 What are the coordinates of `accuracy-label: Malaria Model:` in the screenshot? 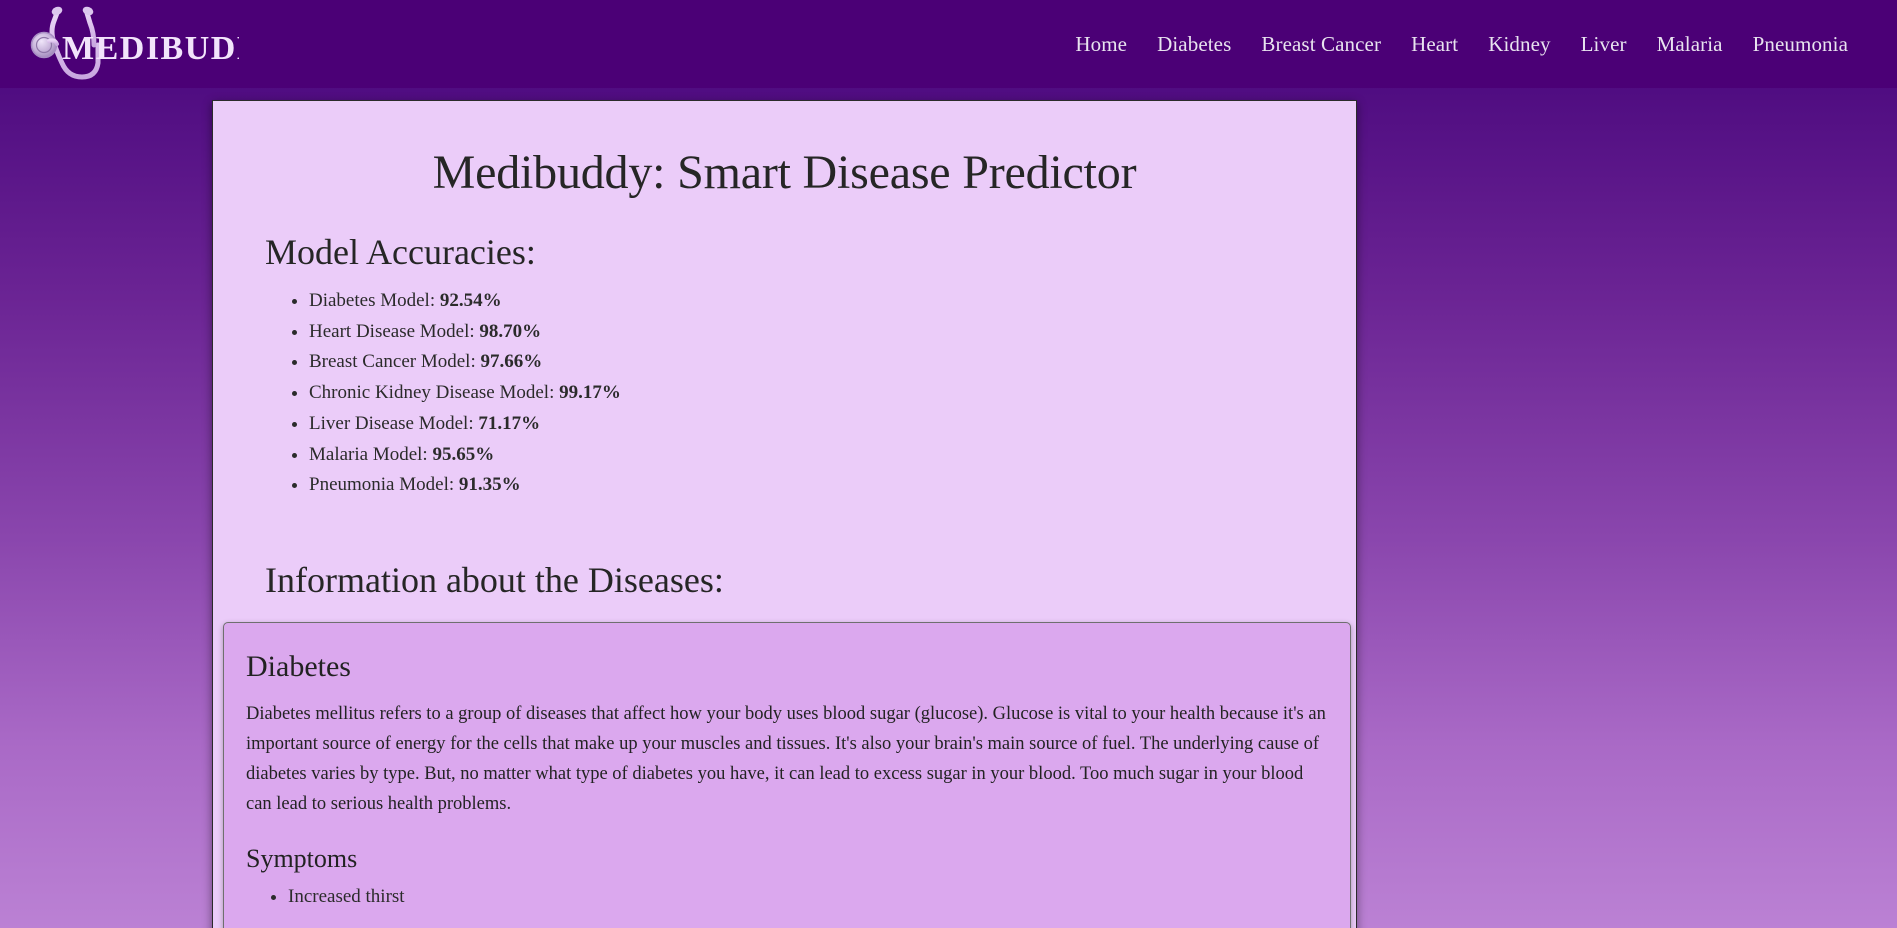 It's located at (368, 454).